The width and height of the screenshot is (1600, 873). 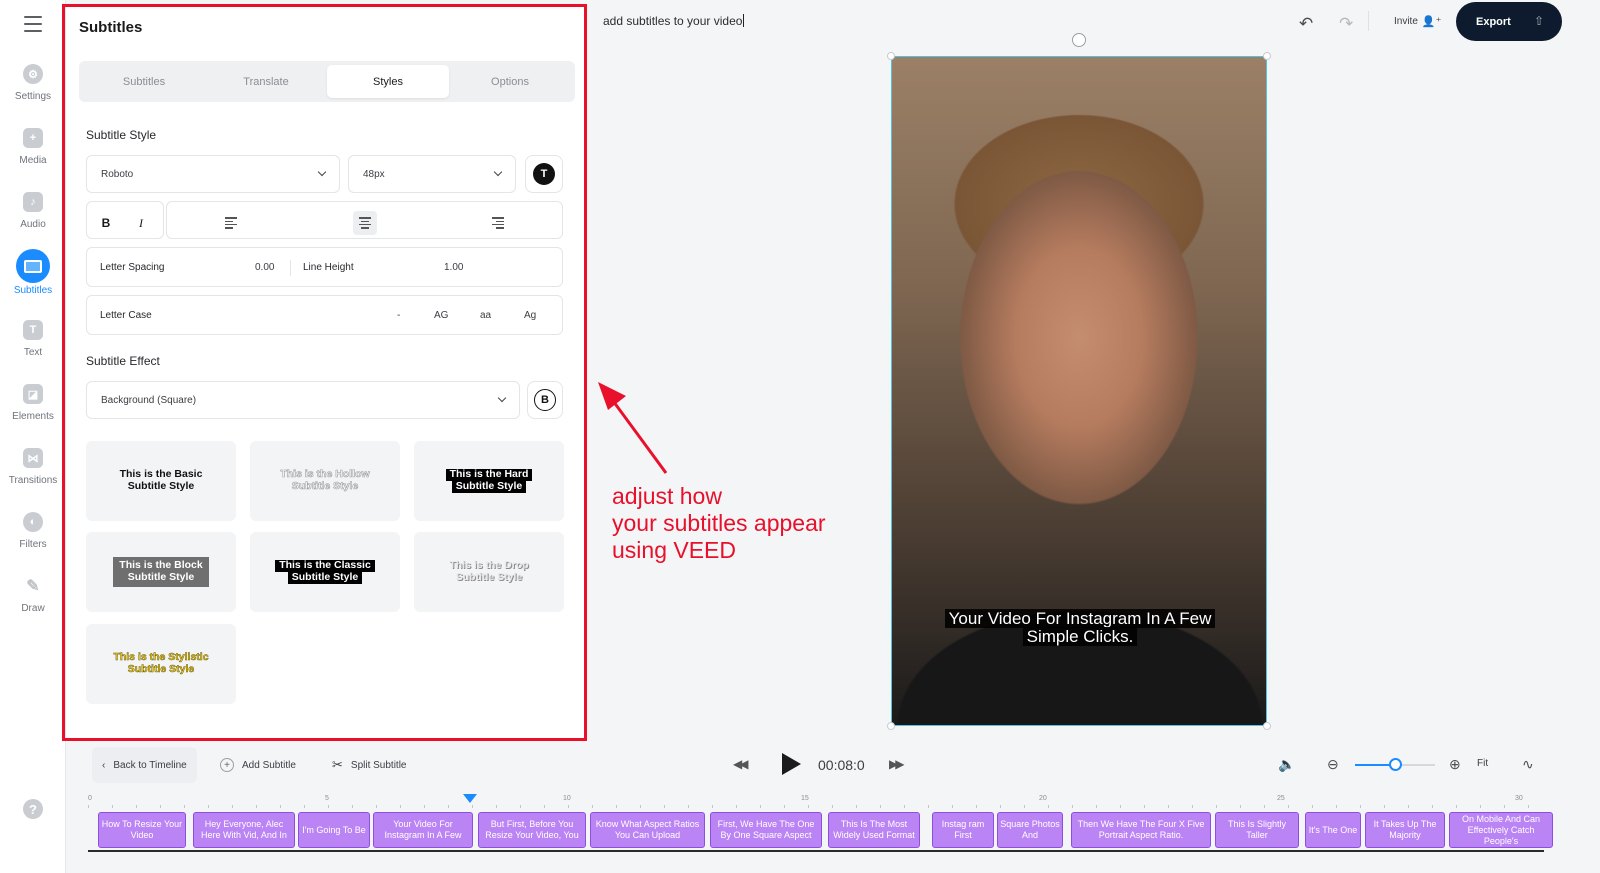 I want to click on help-button: ?, so click(x=33, y=809).